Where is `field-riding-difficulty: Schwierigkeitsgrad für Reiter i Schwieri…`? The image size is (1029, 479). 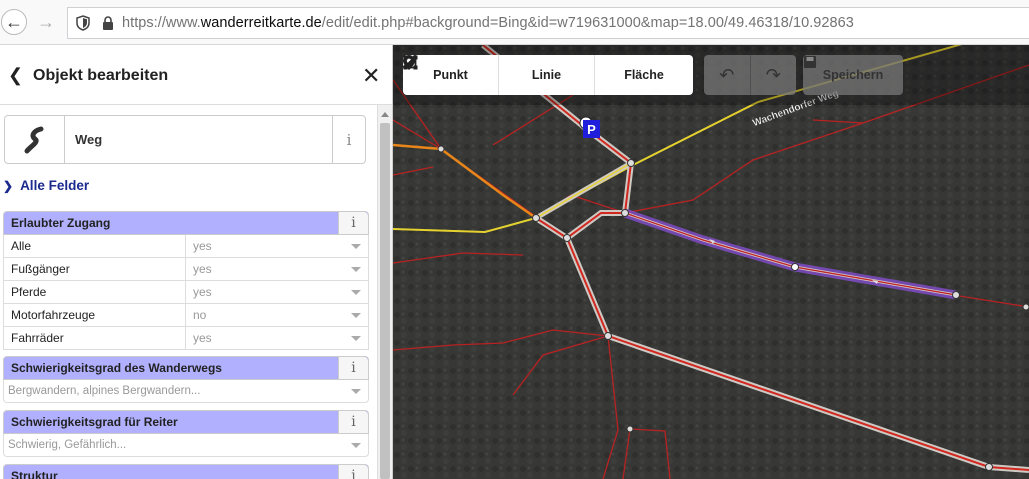
field-riding-difficulty: Schwierigkeitsgrad für Reiter i Schwieri… is located at coordinates (186, 433).